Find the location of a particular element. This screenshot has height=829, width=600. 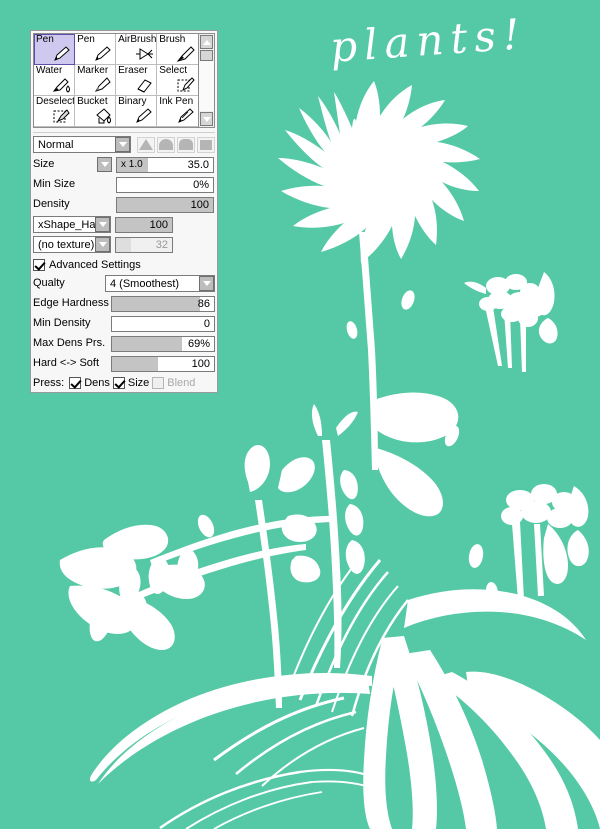

edge-hardness-fill is located at coordinates (156, 303).